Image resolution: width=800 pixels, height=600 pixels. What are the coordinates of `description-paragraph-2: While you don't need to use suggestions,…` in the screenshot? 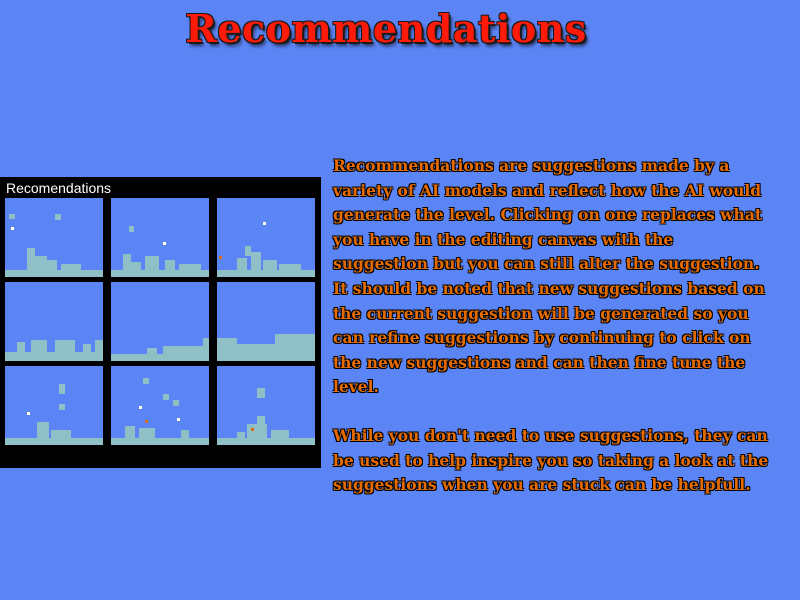 It's located at (551, 460).